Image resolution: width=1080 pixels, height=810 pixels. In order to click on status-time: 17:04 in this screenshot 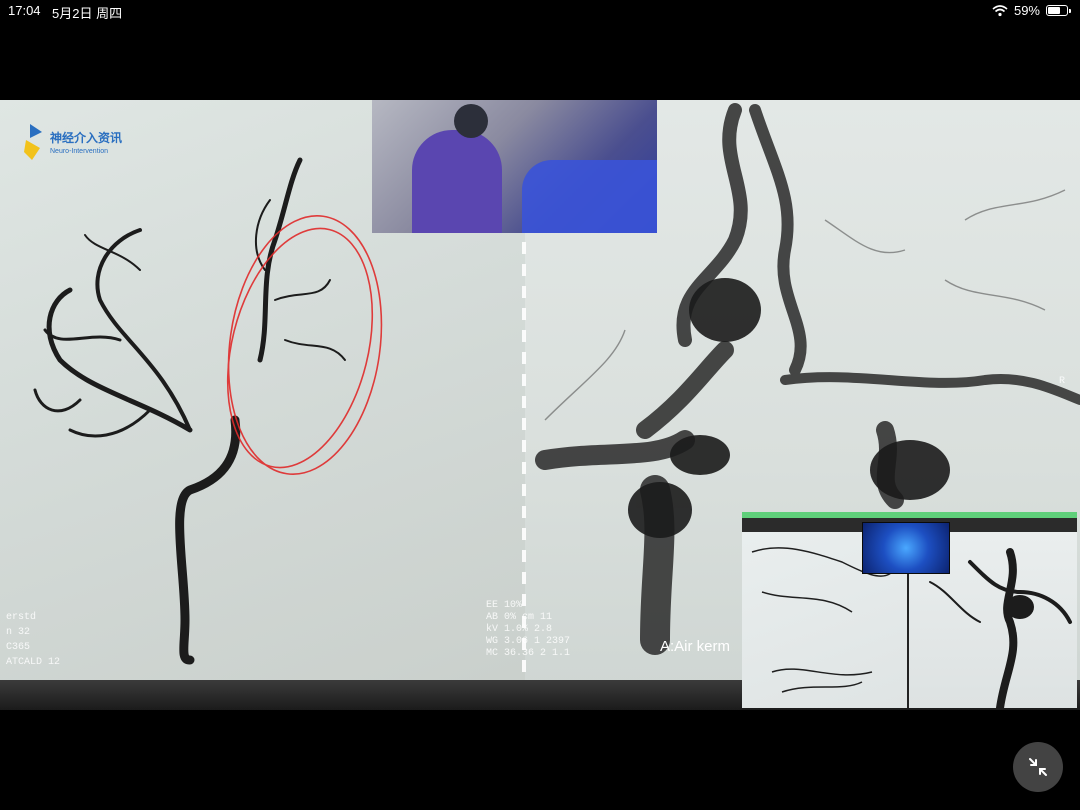, I will do `click(24, 10)`.